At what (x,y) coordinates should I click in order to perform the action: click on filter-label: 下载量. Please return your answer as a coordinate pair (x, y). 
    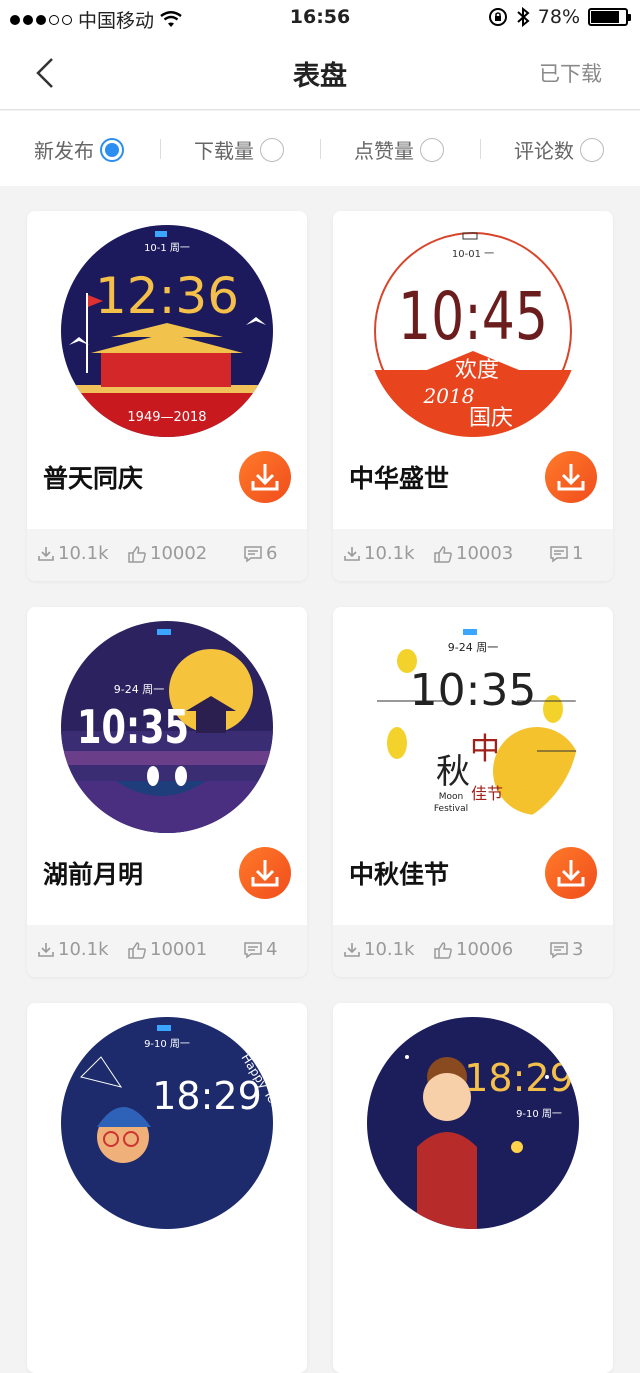
    Looking at the image, I should click on (224, 151).